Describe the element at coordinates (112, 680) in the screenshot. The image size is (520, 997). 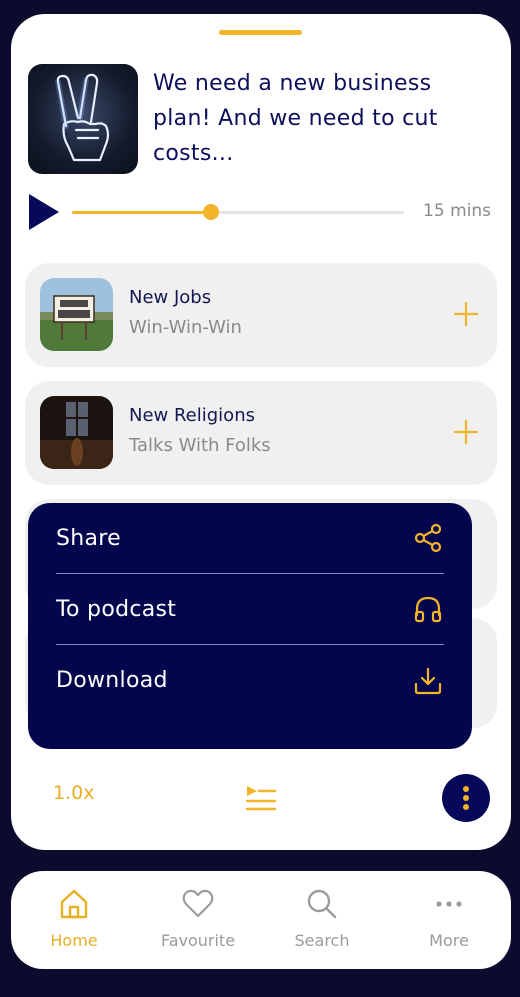
I see `menu-item-label: Download` at that location.